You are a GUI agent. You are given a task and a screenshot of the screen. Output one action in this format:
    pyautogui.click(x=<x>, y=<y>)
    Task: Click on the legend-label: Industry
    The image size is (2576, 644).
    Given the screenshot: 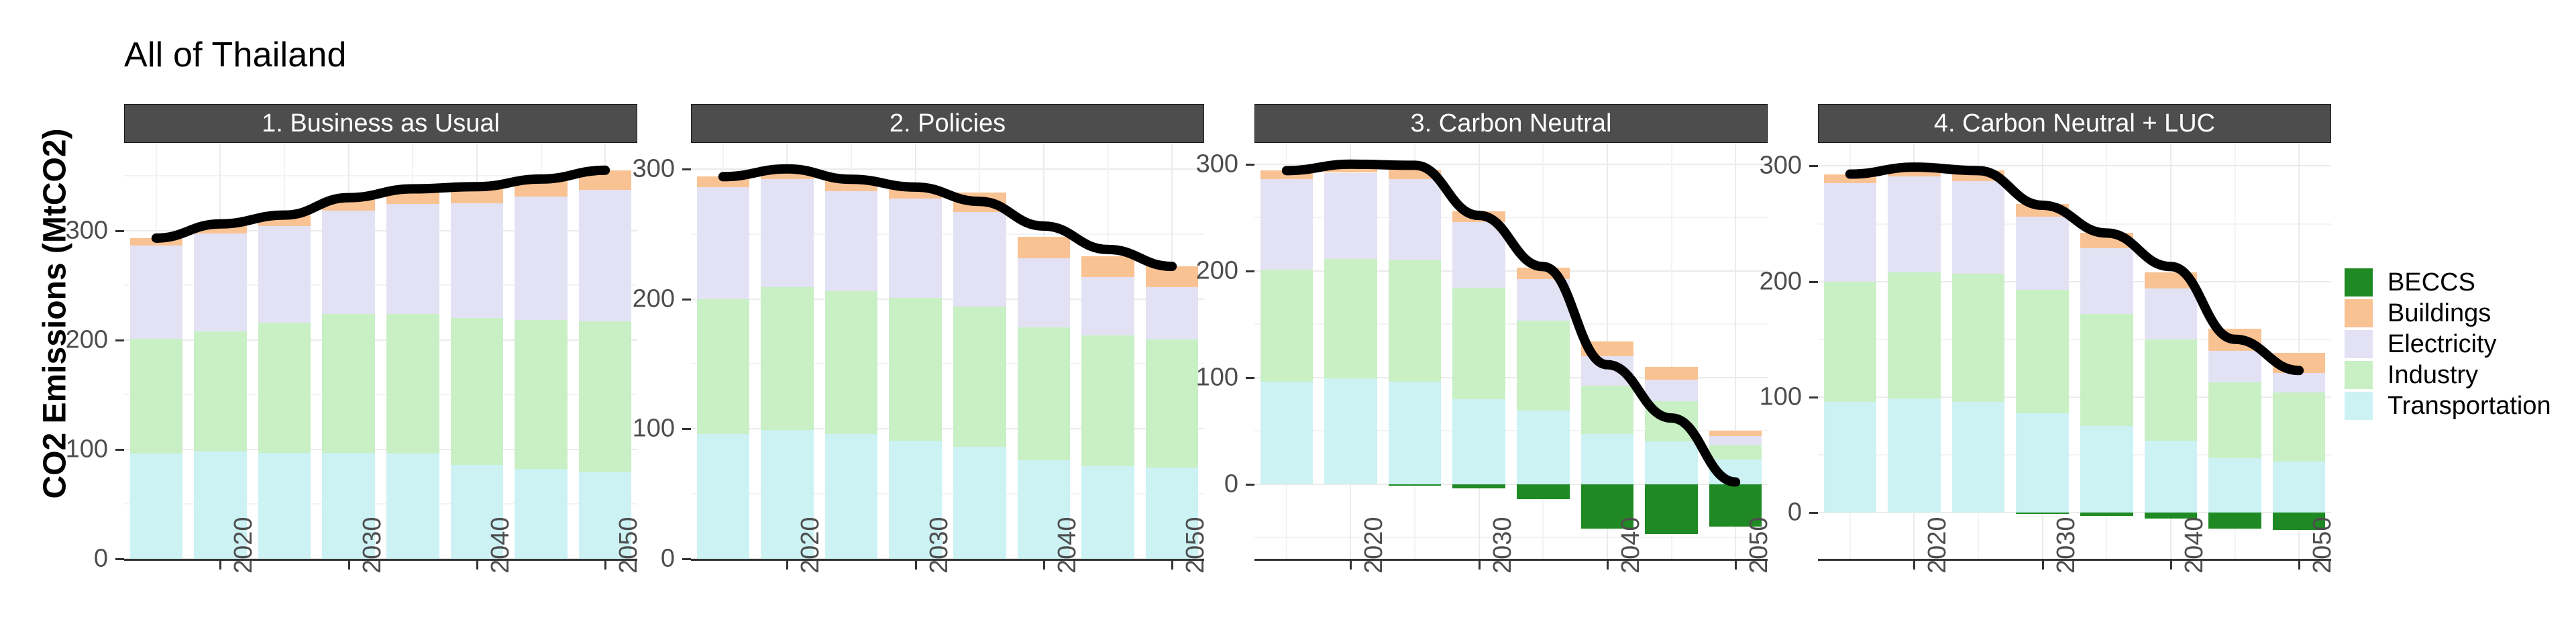 What is the action you would take?
    pyautogui.click(x=2433, y=374)
    